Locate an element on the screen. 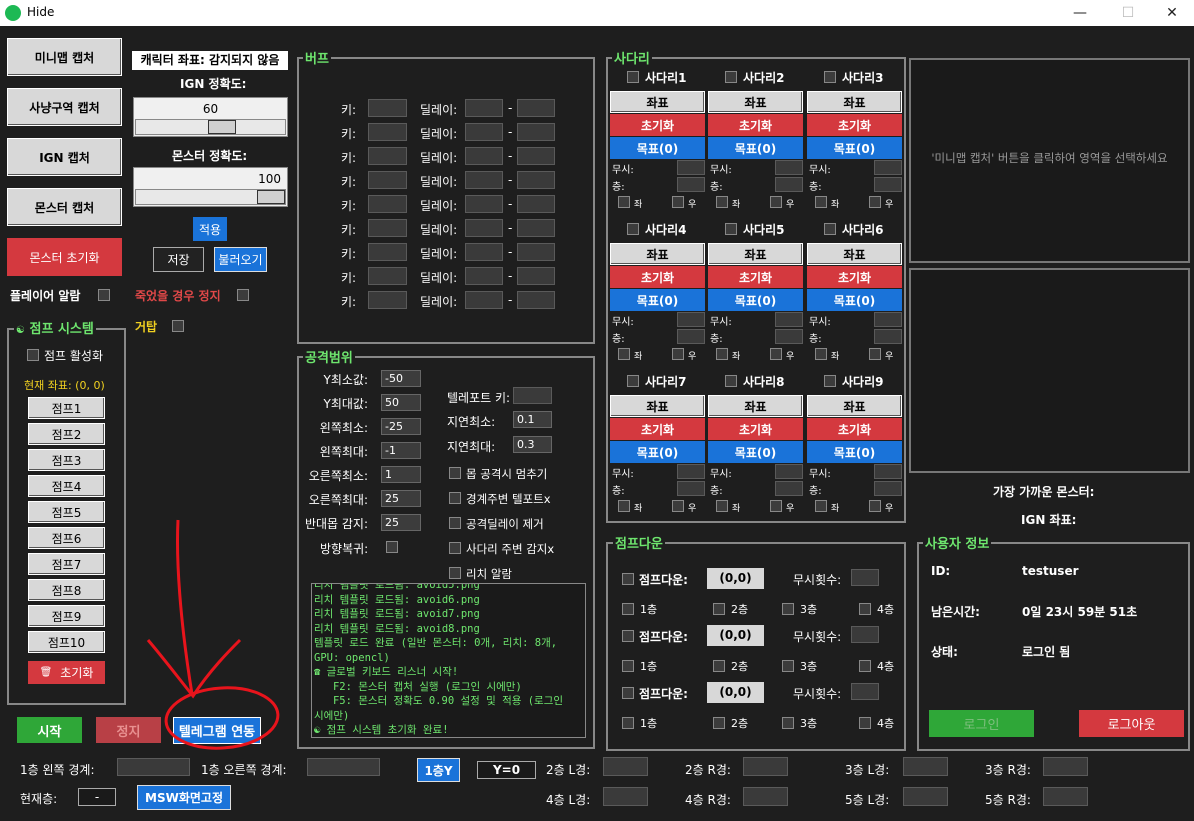 The height and width of the screenshot is (821, 1194). jump-button-7: 점프7 is located at coordinates (66, 564).